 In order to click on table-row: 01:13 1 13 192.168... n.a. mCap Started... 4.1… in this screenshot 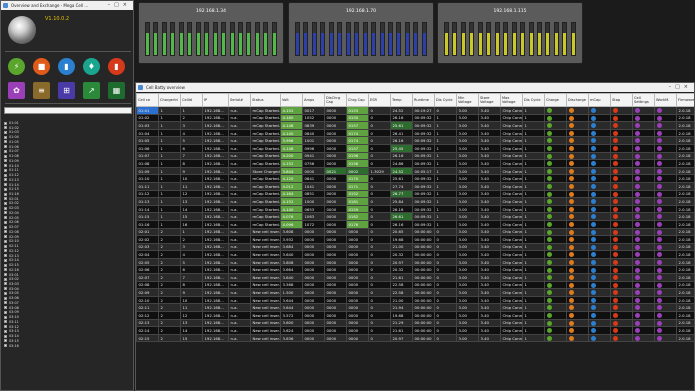, I will do `click(415, 201)`.